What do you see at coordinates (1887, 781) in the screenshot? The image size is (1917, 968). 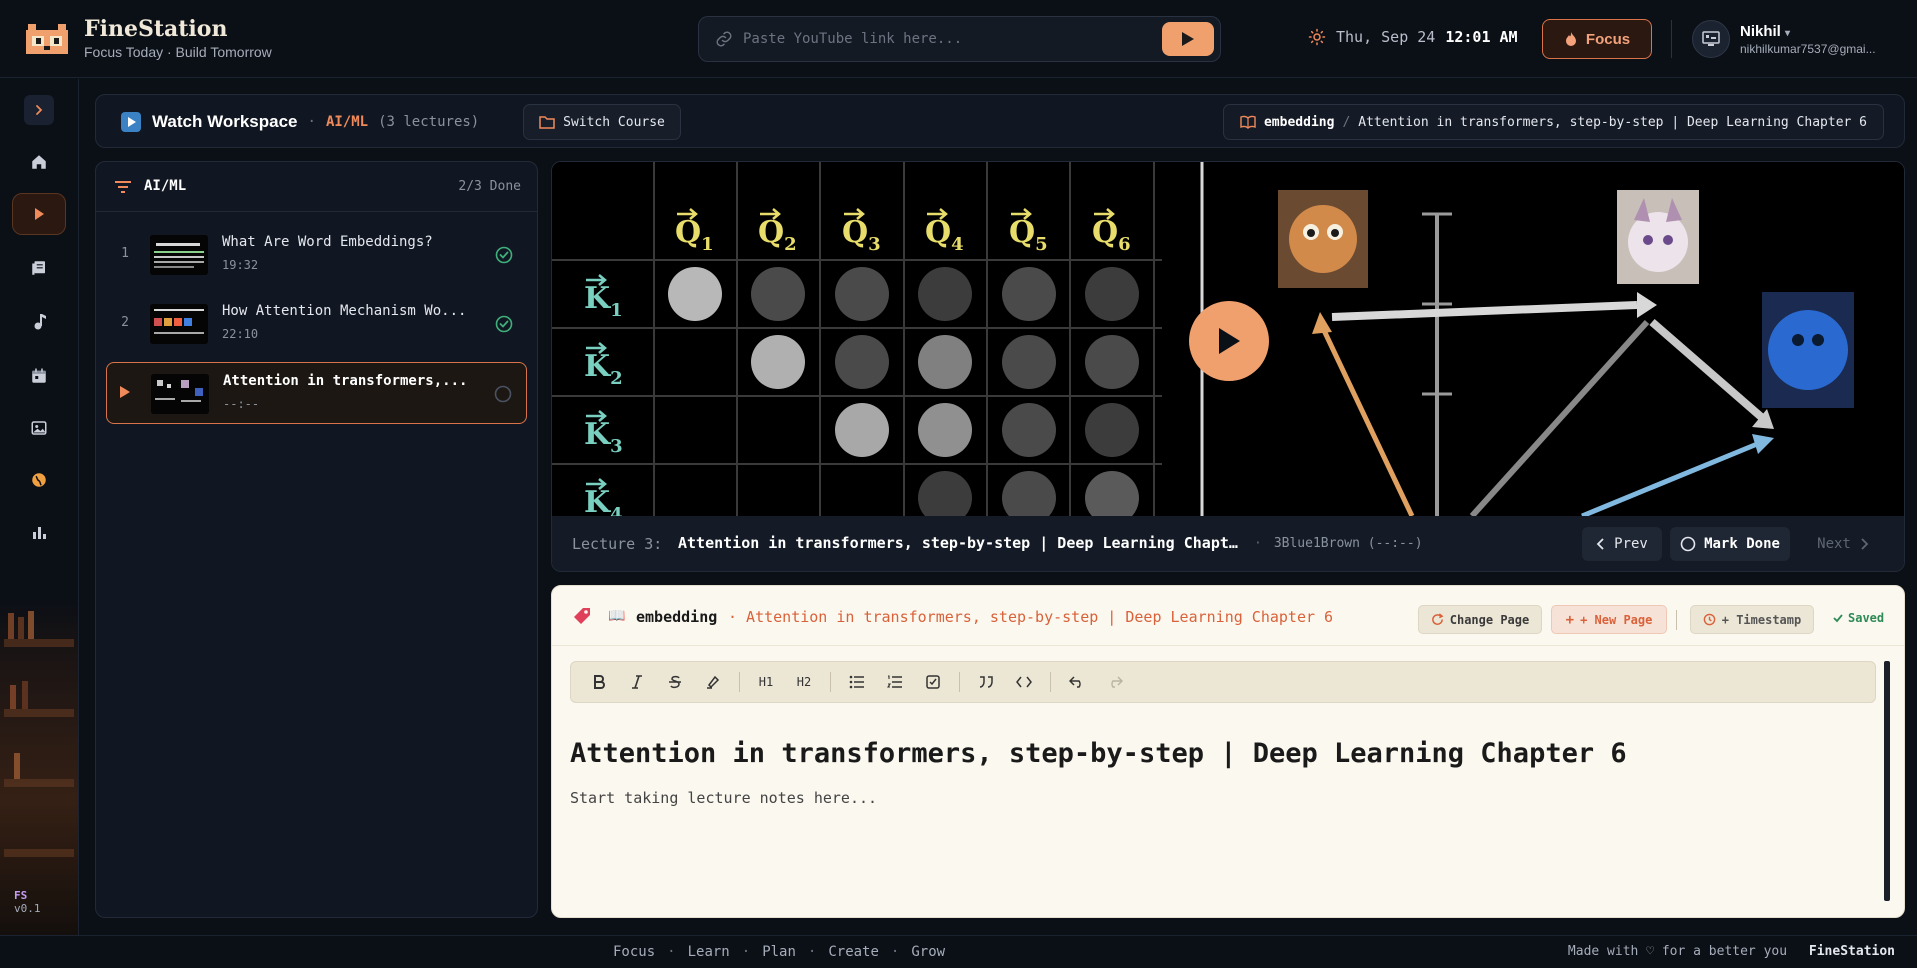 I see `editor-scrollbar` at bounding box center [1887, 781].